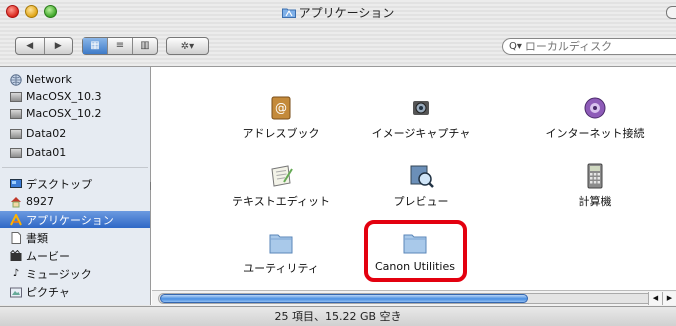 Image resolution: width=676 pixels, height=326 pixels. What do you see at coordinates (75, 79) in the screenshot?
I see `sidebar-item-network: Network` at bounding box center [75, 79].